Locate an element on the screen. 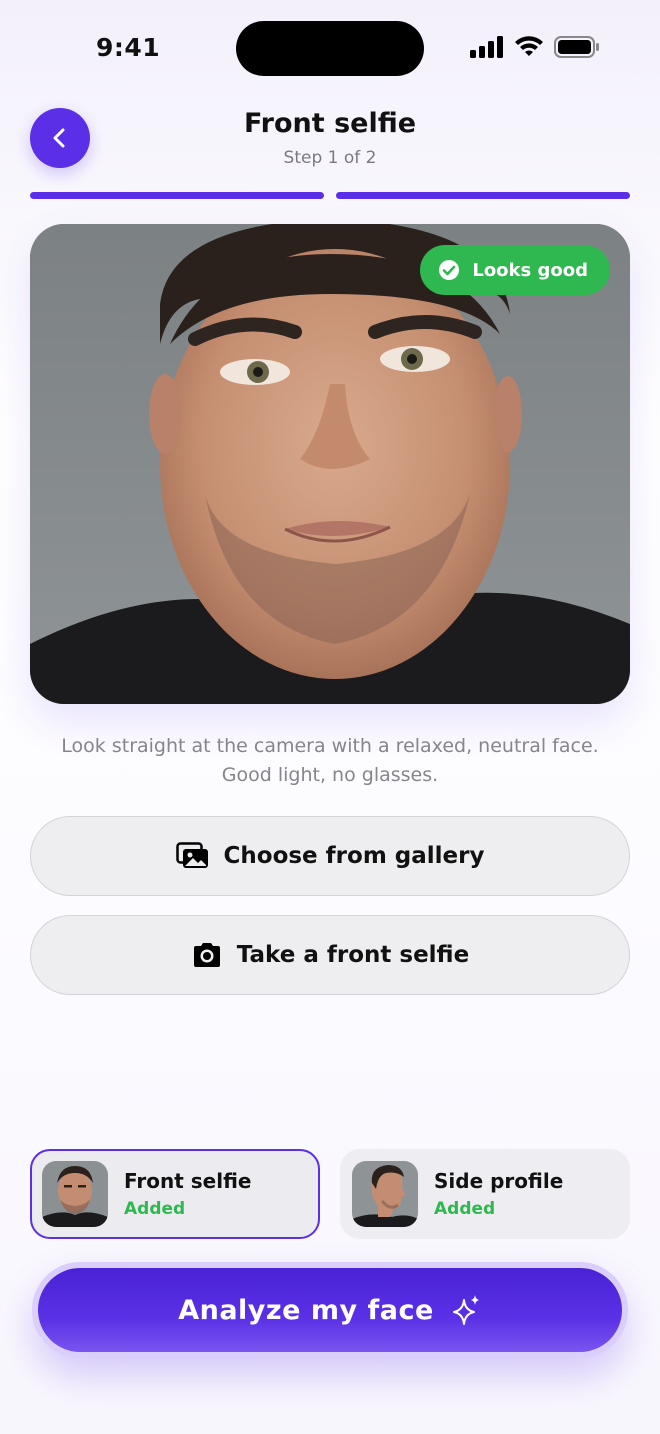  wifi-icon is located at coordinates (529, 46).